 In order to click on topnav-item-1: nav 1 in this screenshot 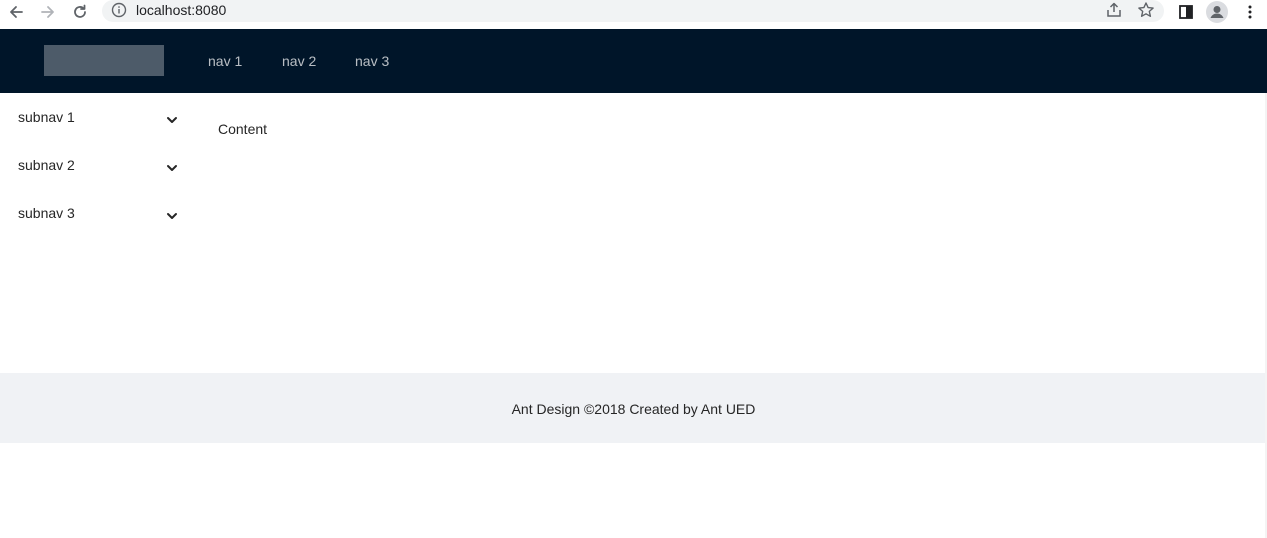, I will do `click(225, 61)`.